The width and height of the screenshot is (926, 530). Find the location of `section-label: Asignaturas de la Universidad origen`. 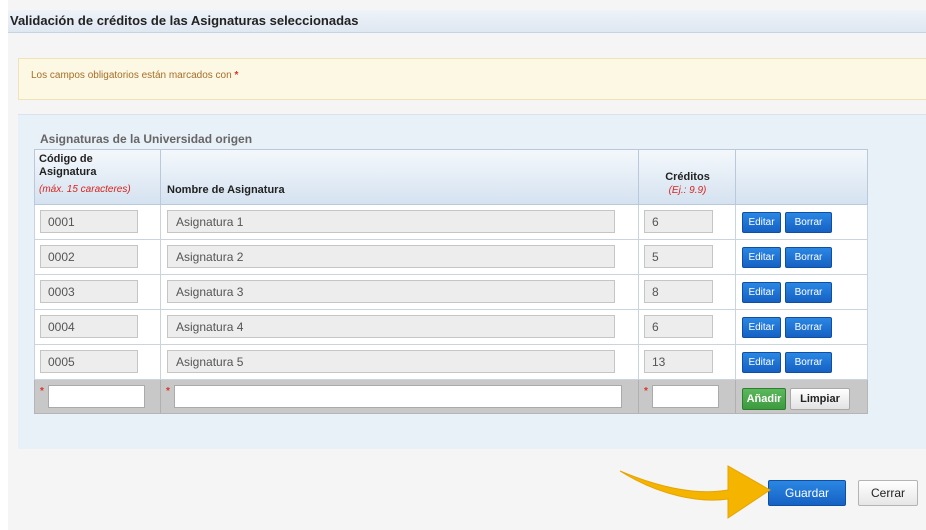

section-label: Asignaturas de la Universidad origen is located at coordinates (146, 139).